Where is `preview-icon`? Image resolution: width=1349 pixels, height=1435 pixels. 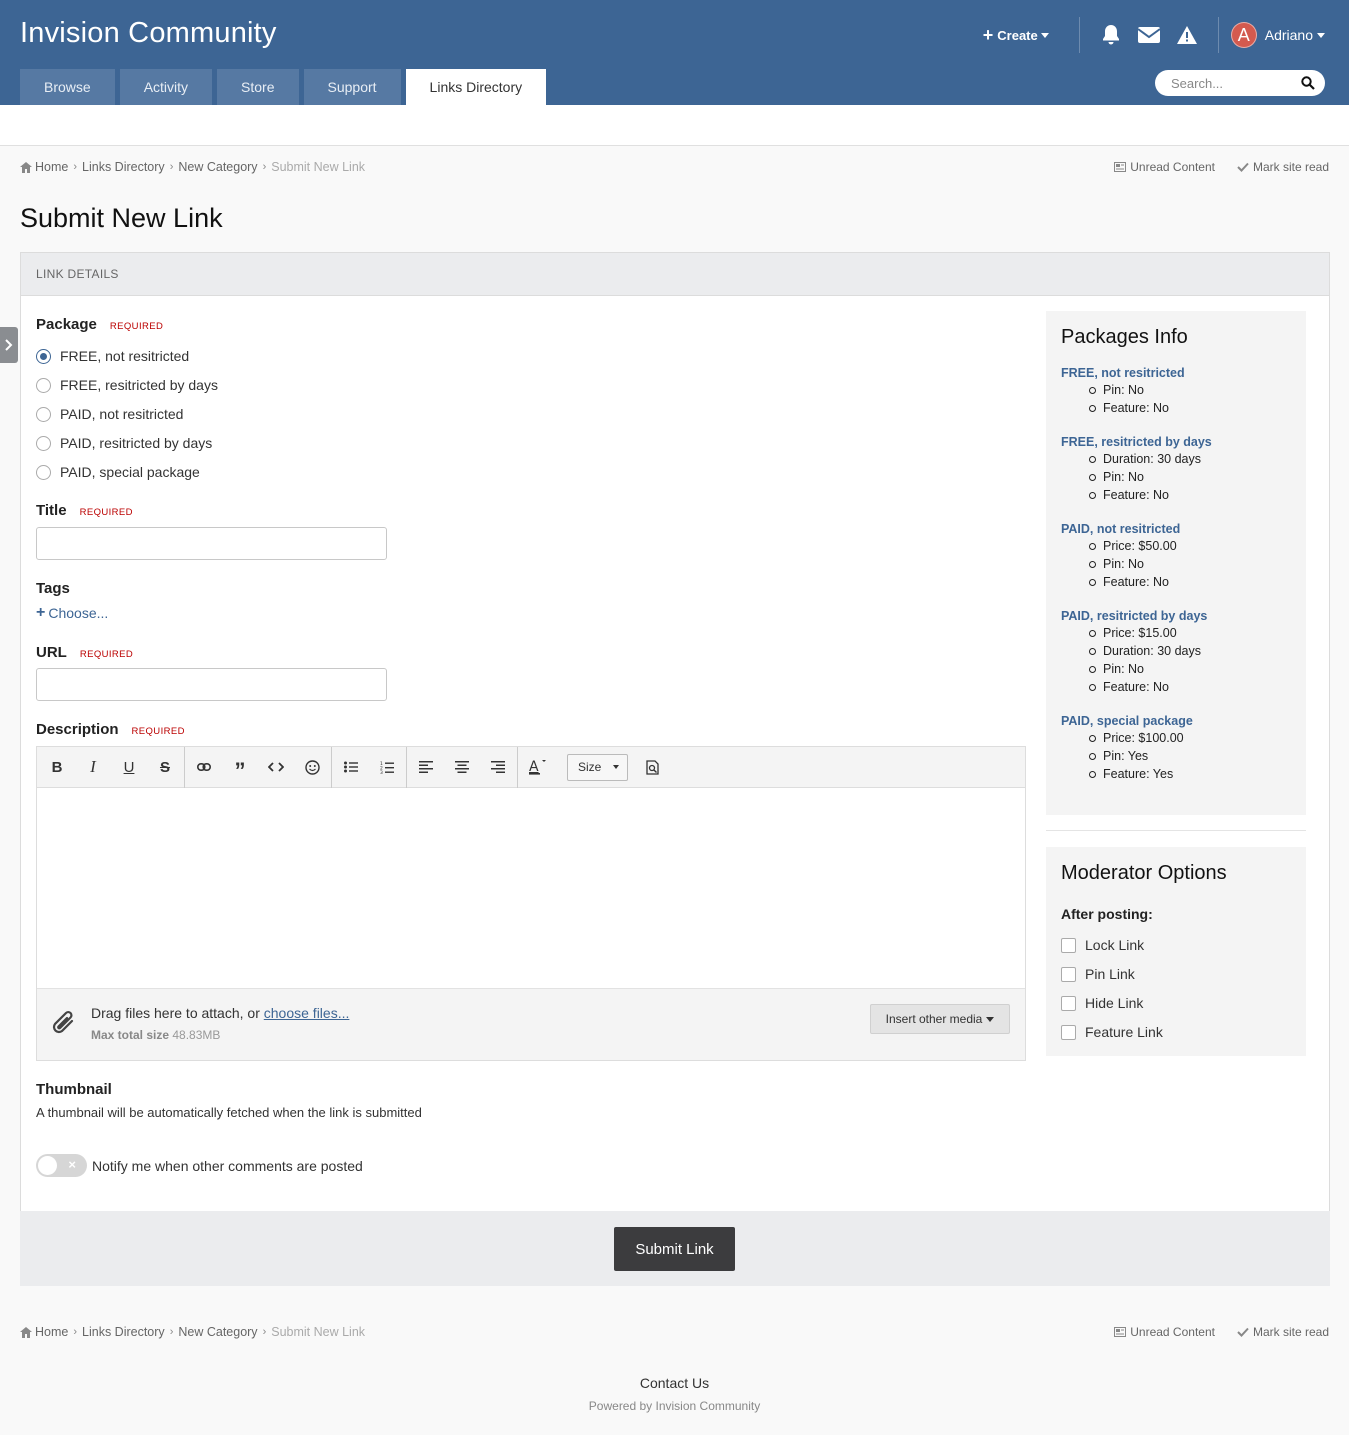 preview-icon is located at coordinates (653, 767).